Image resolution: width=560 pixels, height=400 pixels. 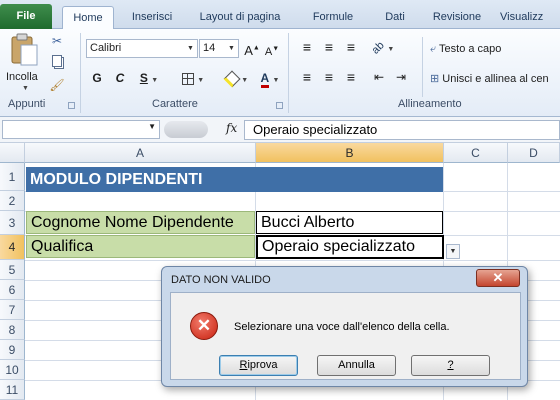 What do you see at coordinates (265, 79) in the screenshot?
I see `font-color-icon: A` at bounding box center [265, 79].